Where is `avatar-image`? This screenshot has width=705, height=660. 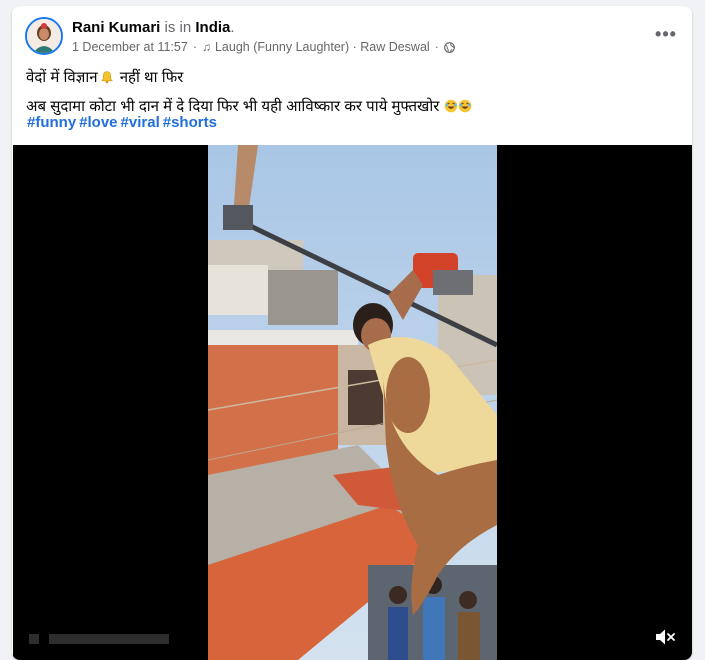 avatar-image is located at coordinates (44, 36).